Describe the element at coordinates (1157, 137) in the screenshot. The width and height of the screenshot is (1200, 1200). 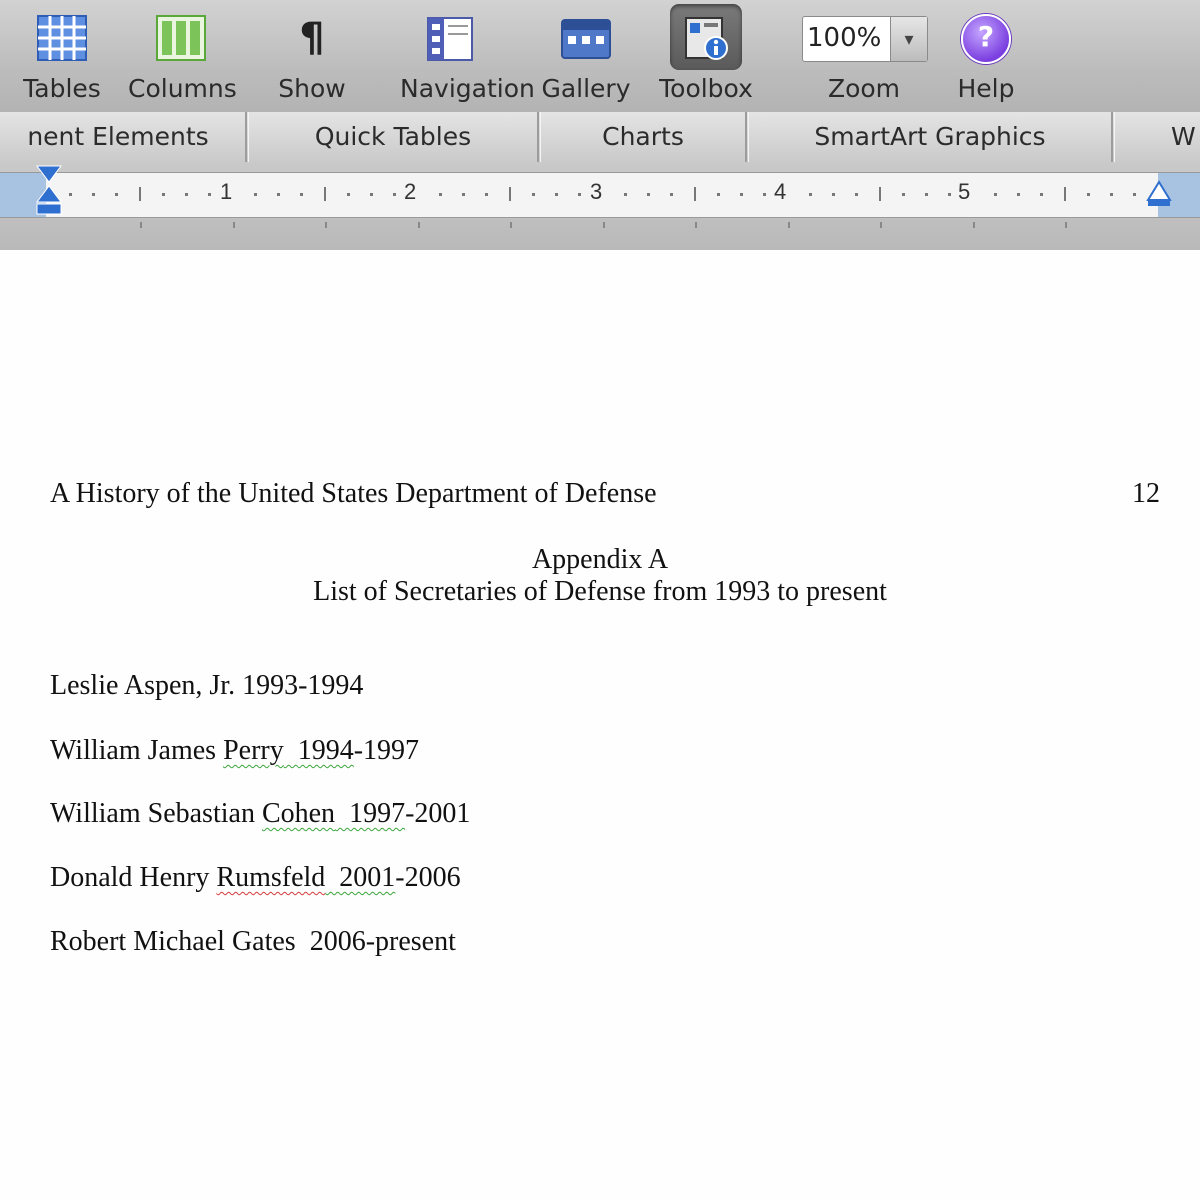
I see `tab-wordart: W` at that location.